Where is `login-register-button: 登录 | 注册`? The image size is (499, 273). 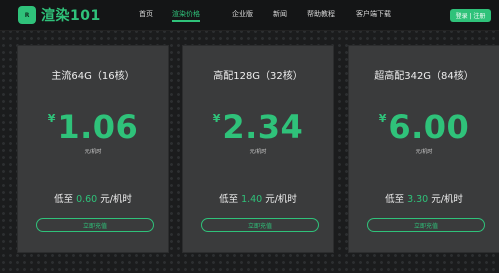 login-register-button: 登录 | 注册 is located at coordinates (470, 15).